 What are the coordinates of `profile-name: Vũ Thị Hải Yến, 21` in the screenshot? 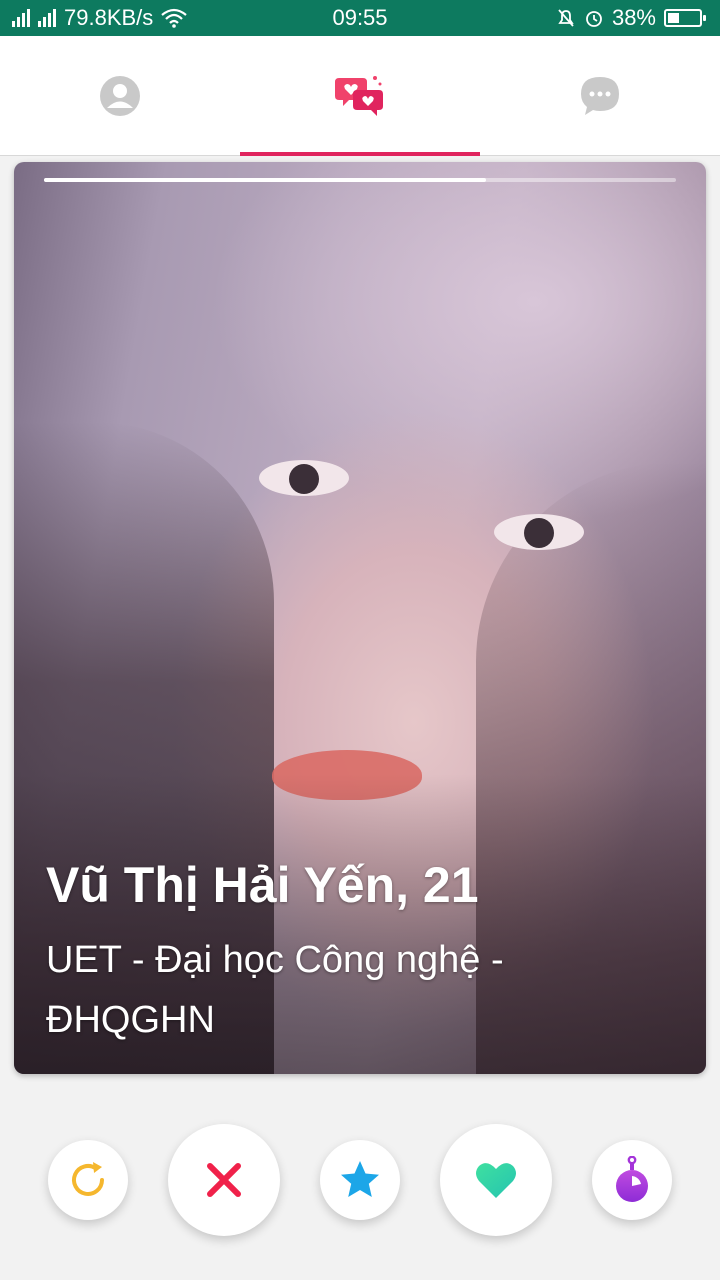 It's located at (262, 885).